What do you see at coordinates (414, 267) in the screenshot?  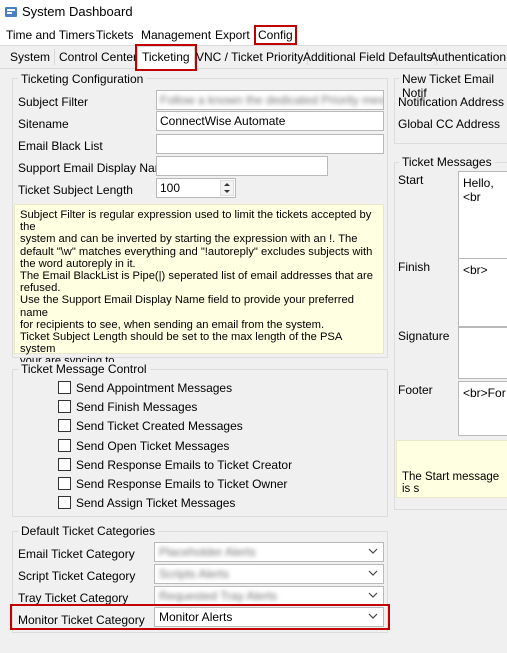 I see `finish-label: Finish` at bounding box center [414, 267].